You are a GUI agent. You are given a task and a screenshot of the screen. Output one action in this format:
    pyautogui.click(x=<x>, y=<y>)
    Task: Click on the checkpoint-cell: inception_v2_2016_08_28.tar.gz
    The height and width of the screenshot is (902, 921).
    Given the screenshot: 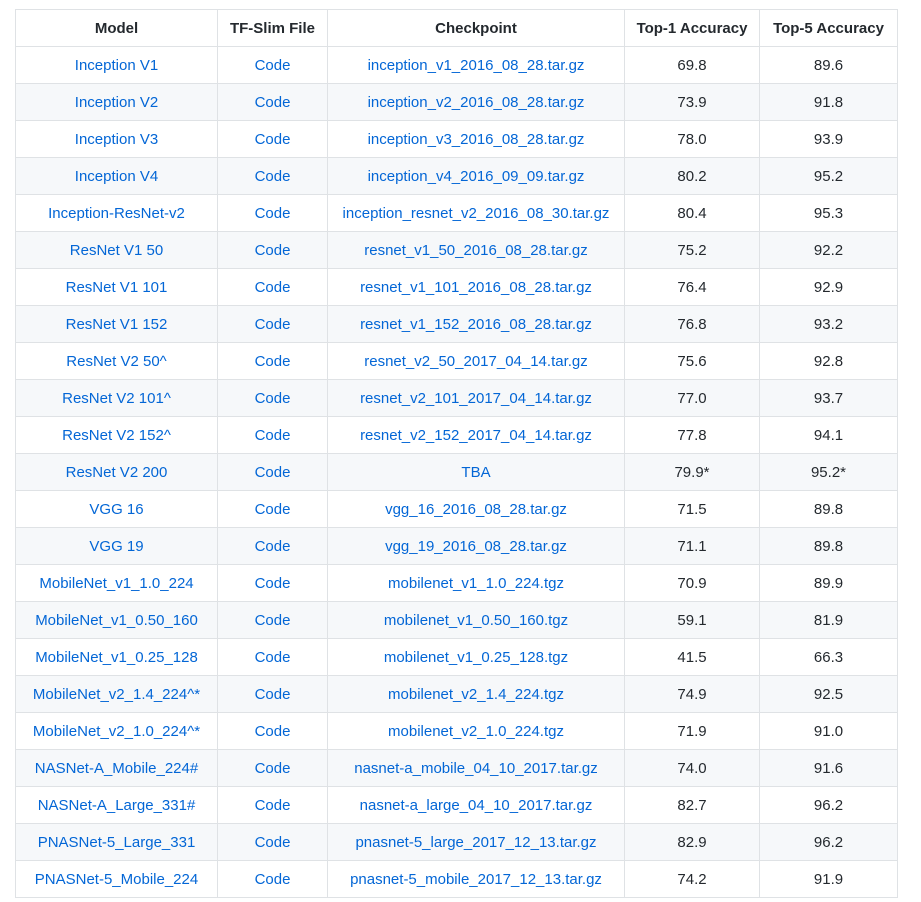 What is the action you would take?
    pyautogui.click(x=476, y=102)
    